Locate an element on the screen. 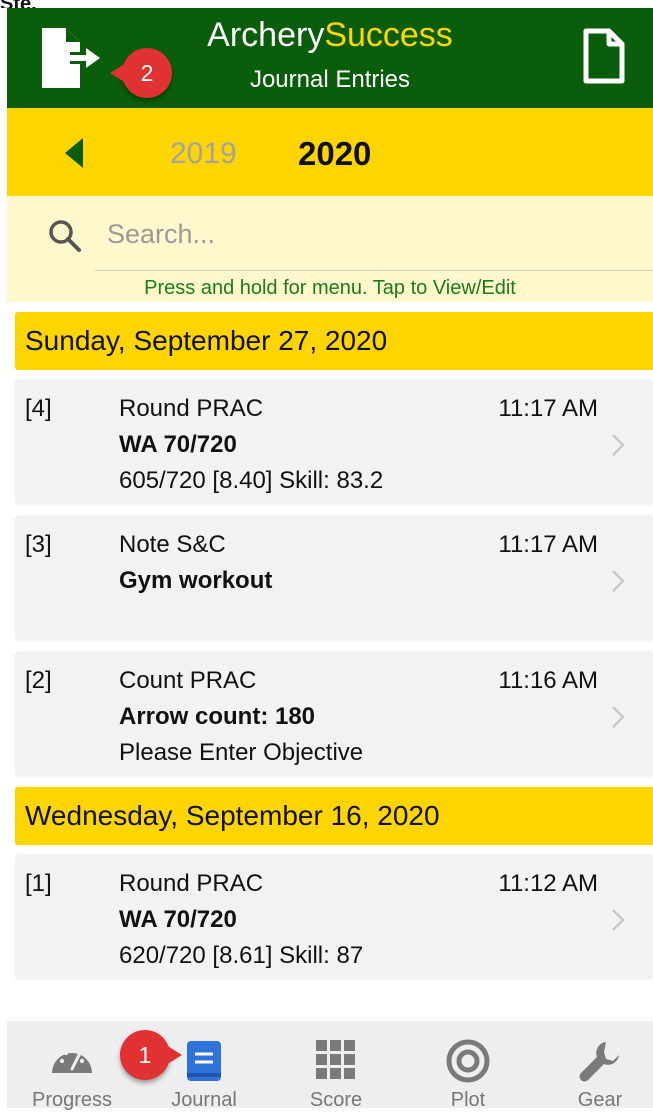  brand-archery: Archery is located at coordinates (266, 35).